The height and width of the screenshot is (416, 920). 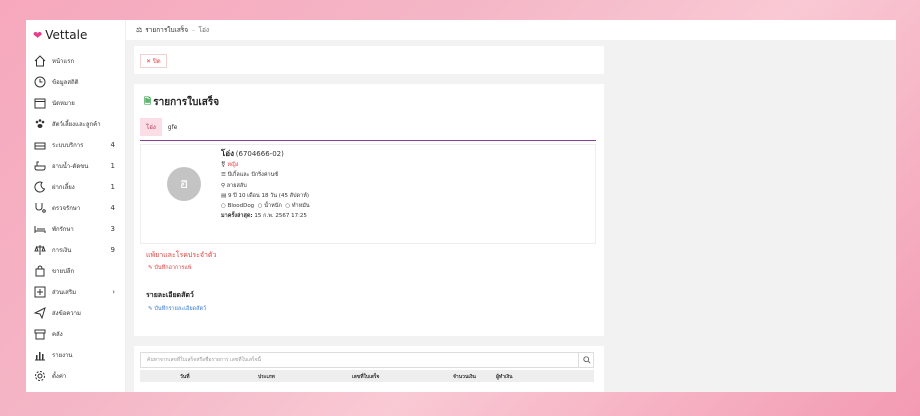 What do you see at coordinates (75, 312) in the screenshot?
I see `sidebar-item-13: ส่งข้อความ` at bounding box center [75, 312].